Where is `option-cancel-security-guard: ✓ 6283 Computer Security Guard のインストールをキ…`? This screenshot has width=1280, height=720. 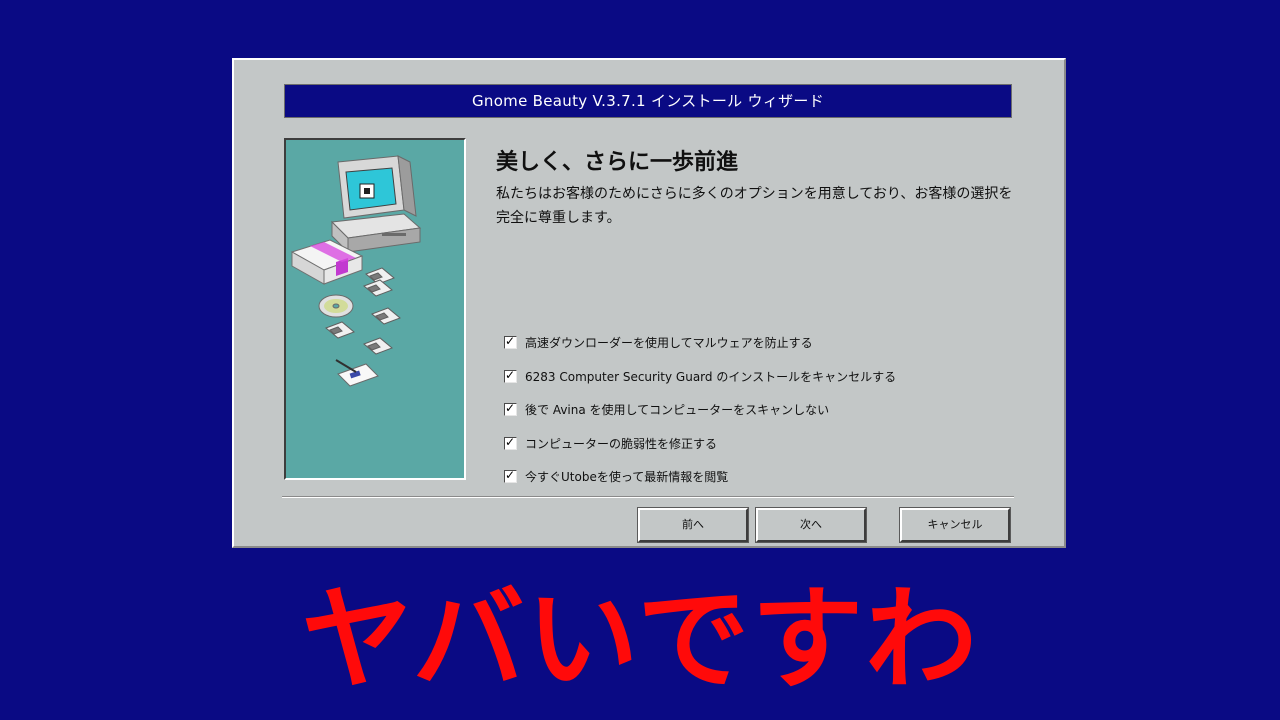
option-cancel-security-guard: ✓ 6283 Computer Security Guard のインストールをキ… is located at coordinates (764, 377).